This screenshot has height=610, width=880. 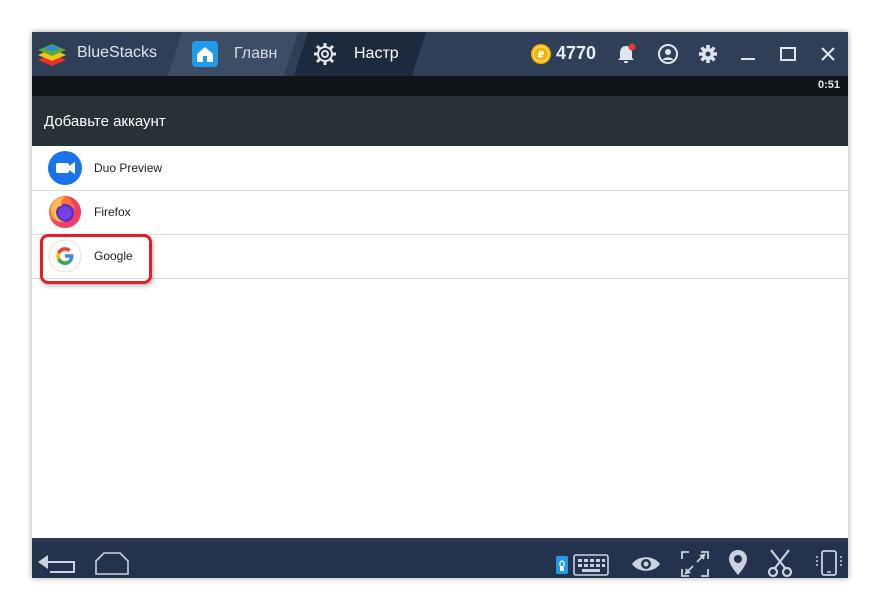 What do you see at coordinates (256, 53) in the screenshot?
I see `tab-home-label: Главн` at bounding box center [256, 53].